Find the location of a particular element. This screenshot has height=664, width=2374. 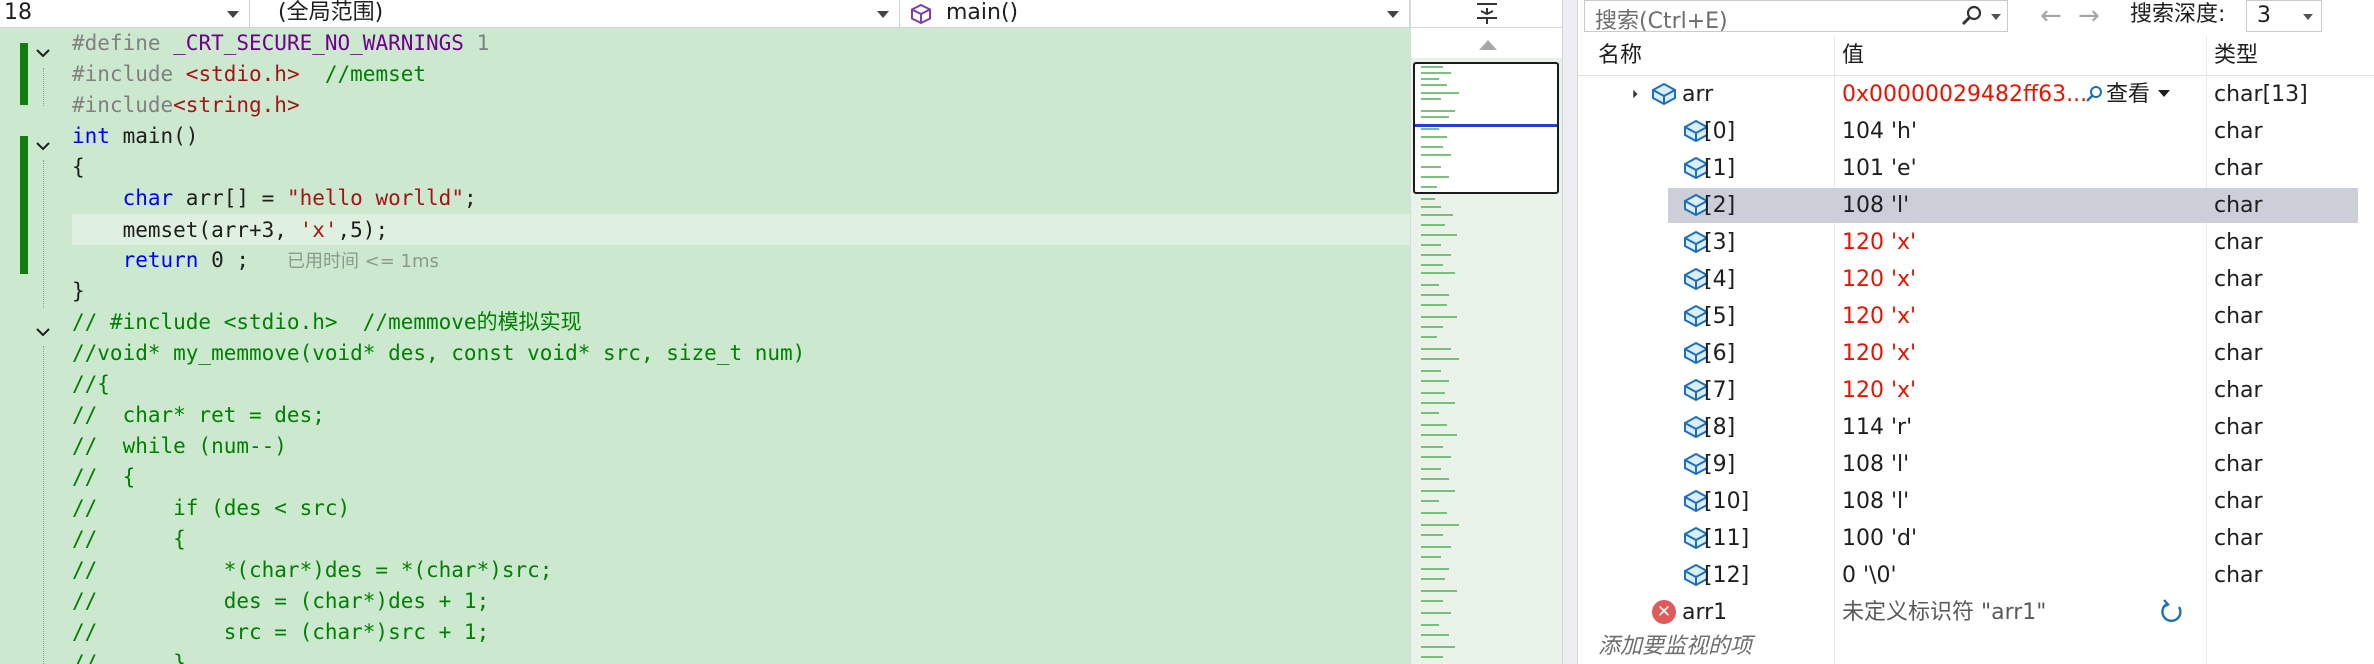

search-back-arrow-icon: ← is located at coordinates (2051, 16).